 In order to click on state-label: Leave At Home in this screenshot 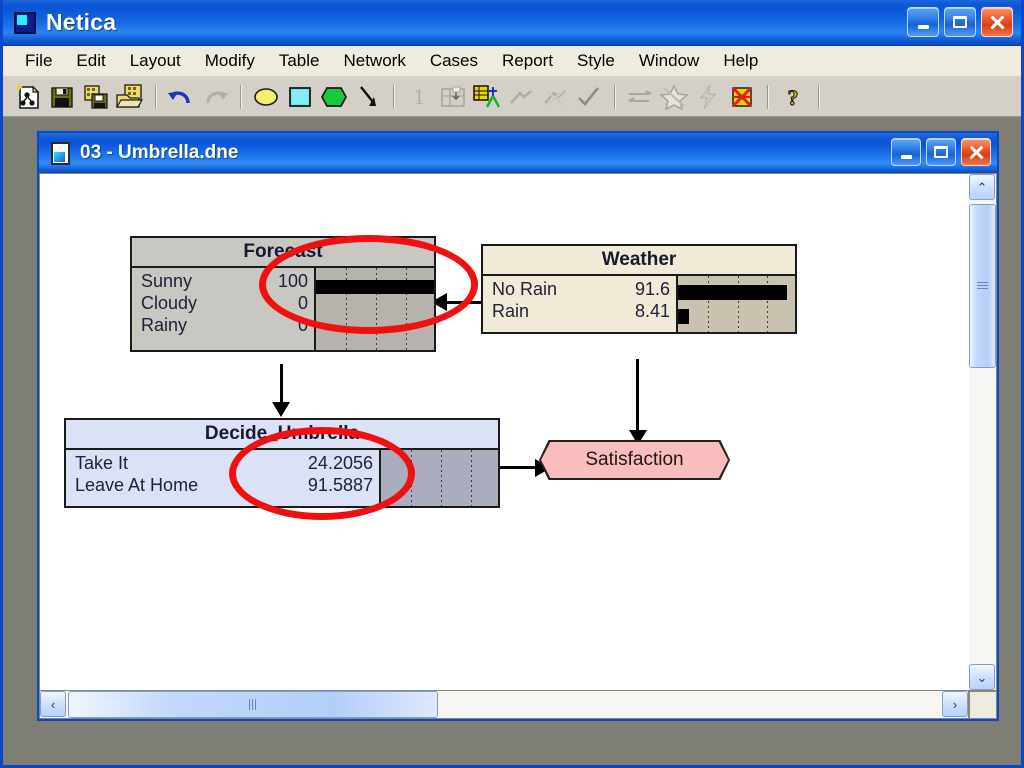, I will do `click(137, 484)`.